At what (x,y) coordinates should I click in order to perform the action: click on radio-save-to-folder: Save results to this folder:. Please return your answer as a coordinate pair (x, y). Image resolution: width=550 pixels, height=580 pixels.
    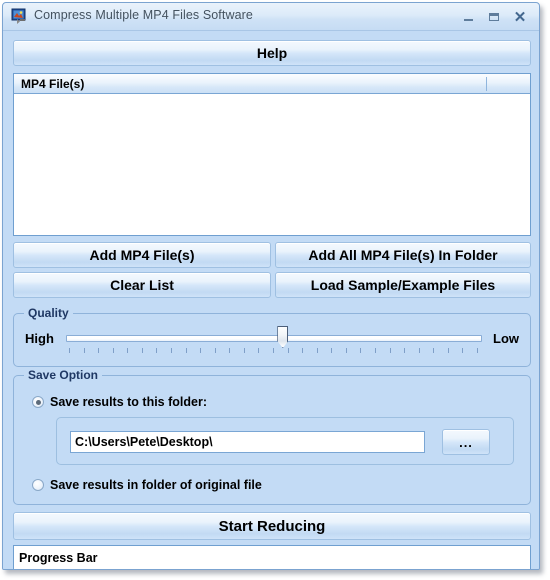
    Looking at the image, I should click on (119, 402).